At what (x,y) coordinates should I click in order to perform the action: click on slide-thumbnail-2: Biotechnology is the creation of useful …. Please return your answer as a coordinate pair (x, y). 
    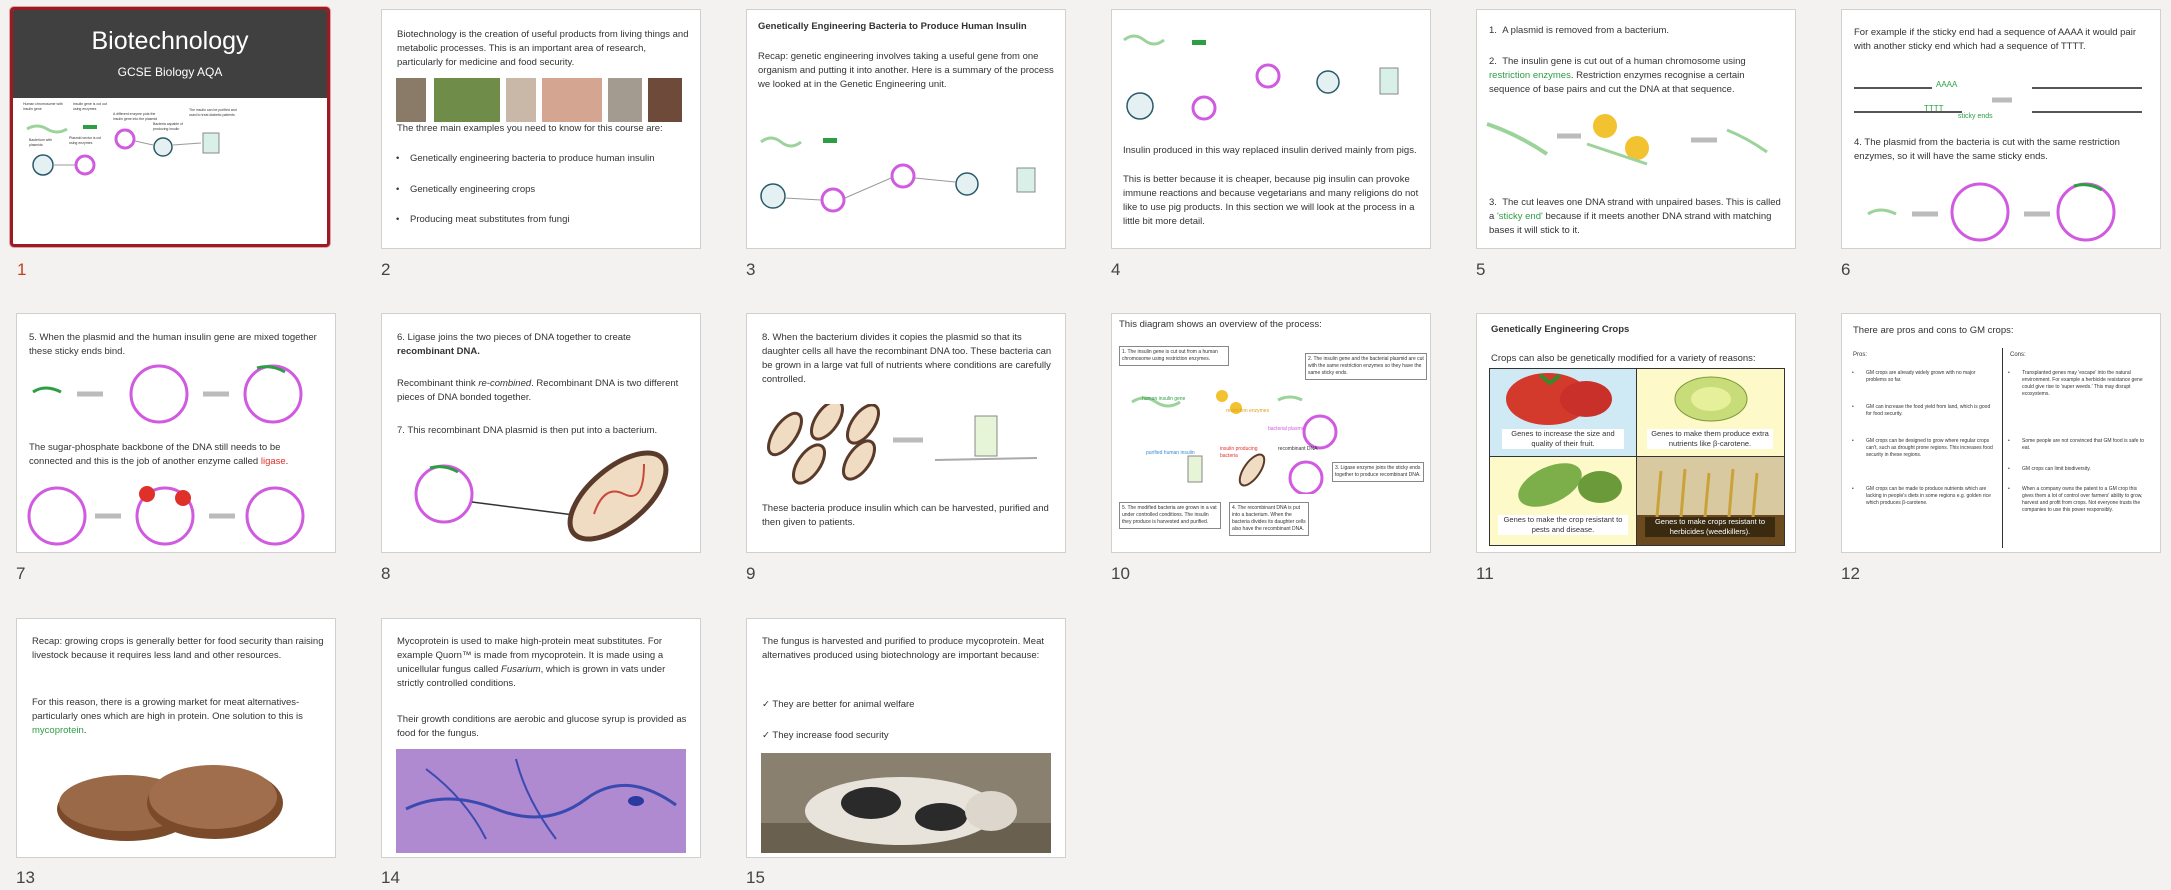
    Looking at the image, I should click on (541, 129).